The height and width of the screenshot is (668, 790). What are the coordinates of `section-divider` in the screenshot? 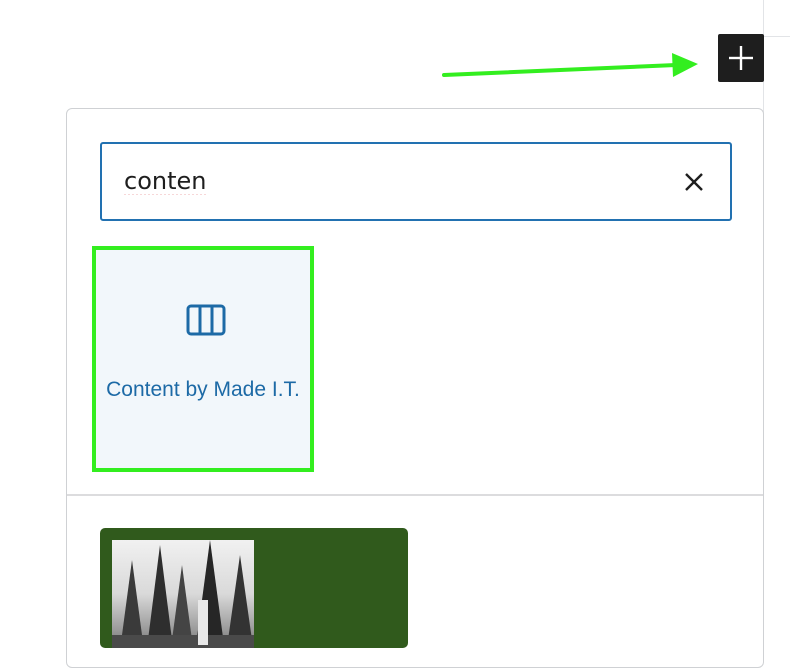 It's located at (415, 495).